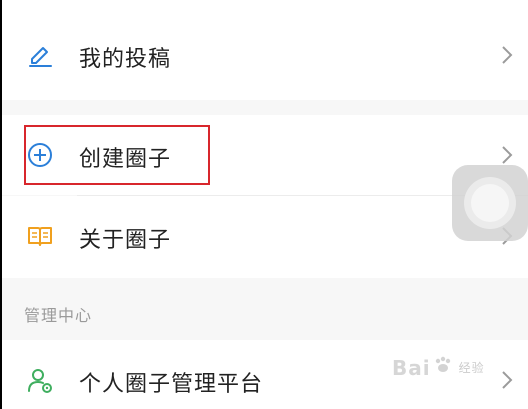 The height and width of the screenshot is (409, 528). What do you see at coordinates (125, 240) in the screenshot?
I see `menu-item-label: 关于圈子` at bounding box center [125, 240].